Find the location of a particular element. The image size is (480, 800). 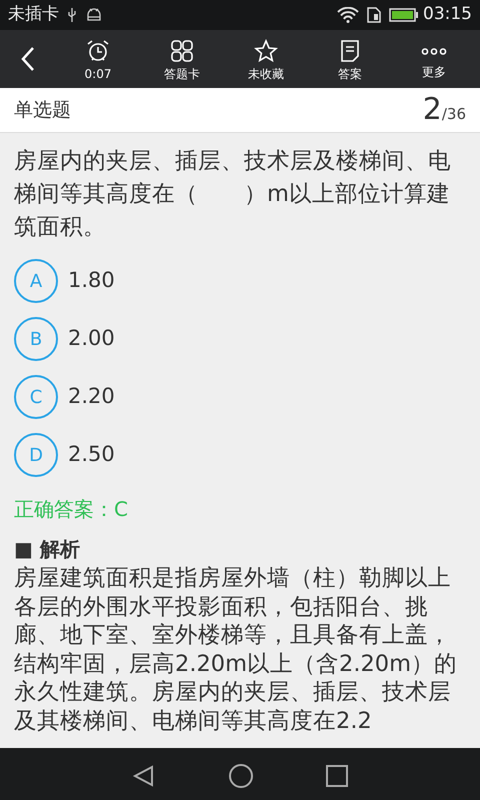

alarm-clock-icon is located at coordinates (98, 51).